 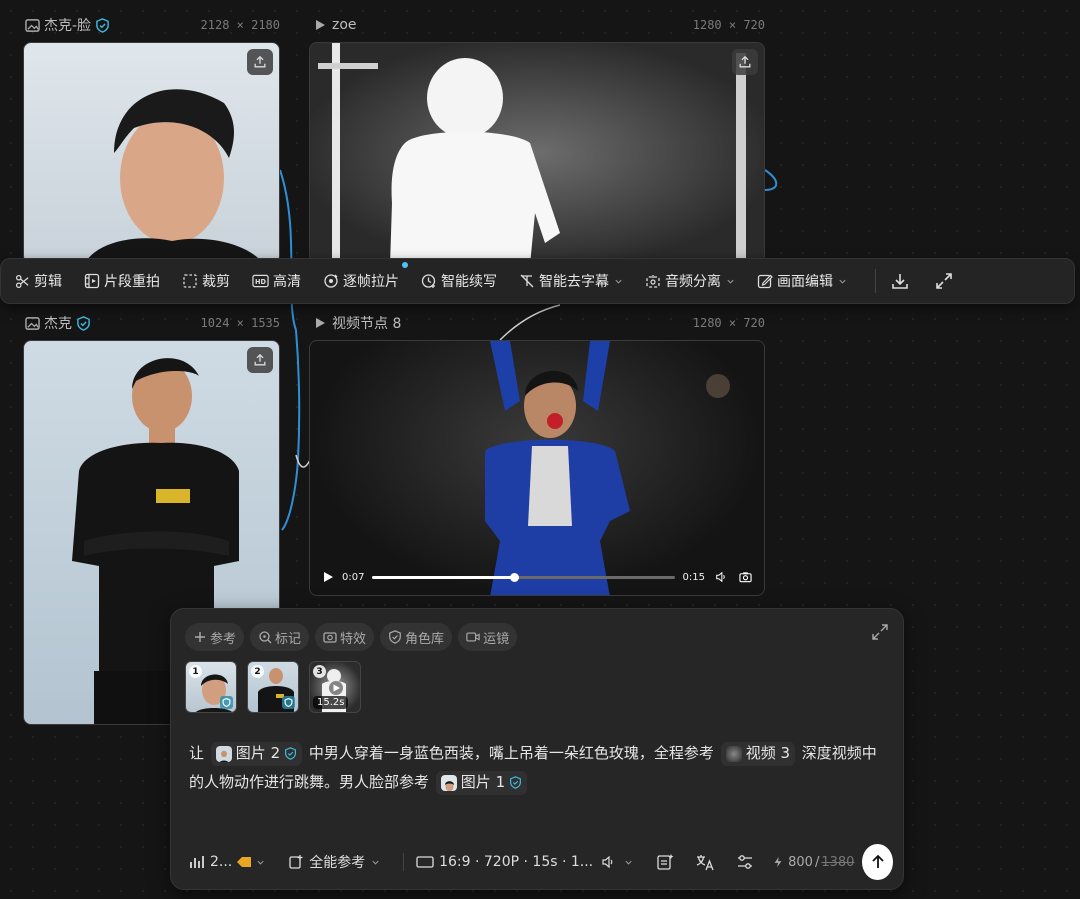 I want to click on smart-continue-icon, so click(x=428, y=281).